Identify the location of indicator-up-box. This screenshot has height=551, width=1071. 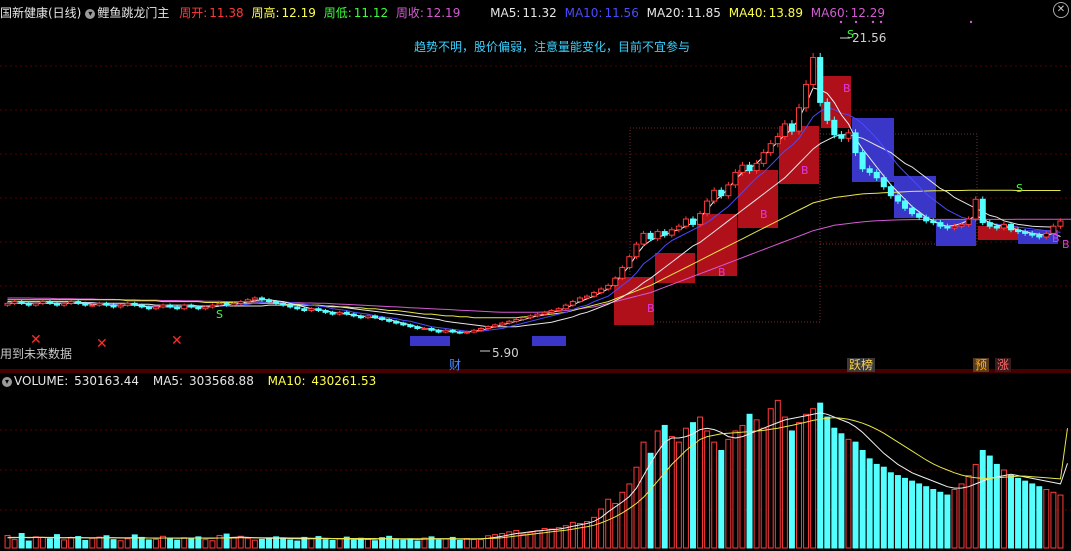
(758, 199).